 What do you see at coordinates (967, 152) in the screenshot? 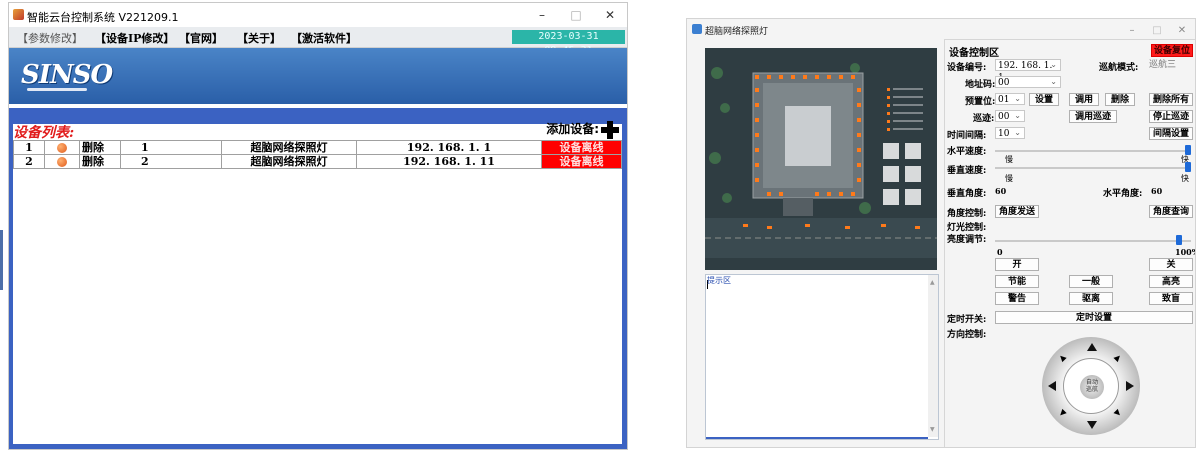
I see `h-speed-label: 水平速度:` at bounding box center [967, 152].